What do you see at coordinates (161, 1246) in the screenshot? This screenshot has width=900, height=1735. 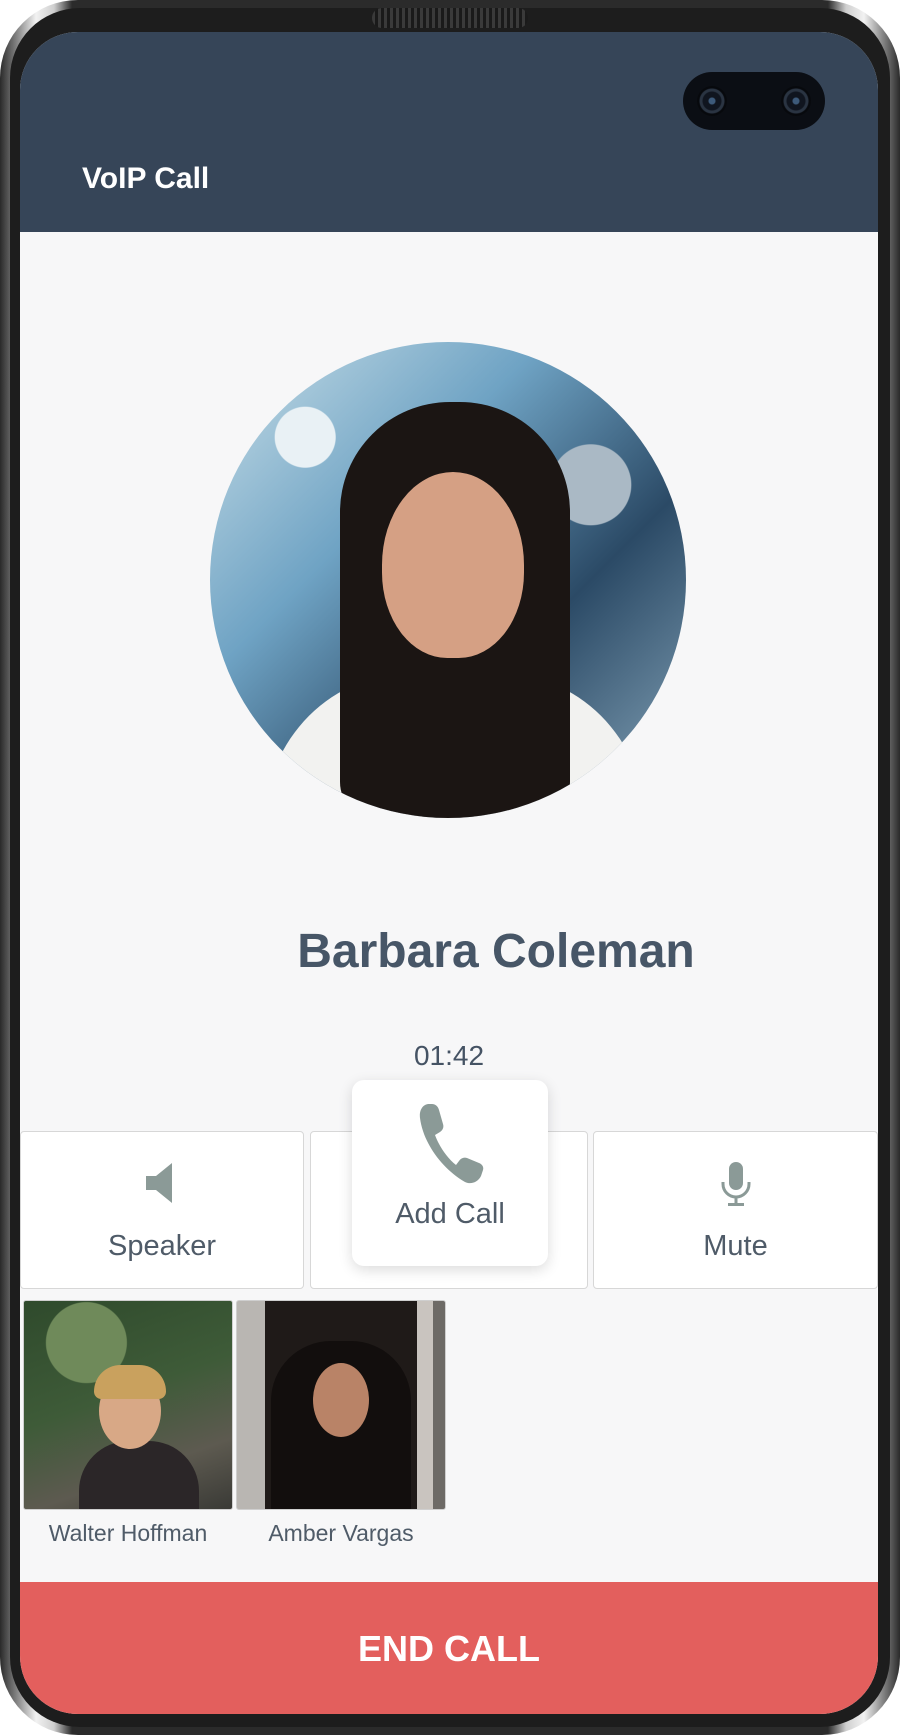 I see `speaker-label: Speaker` at bounding box center [161, 1246].